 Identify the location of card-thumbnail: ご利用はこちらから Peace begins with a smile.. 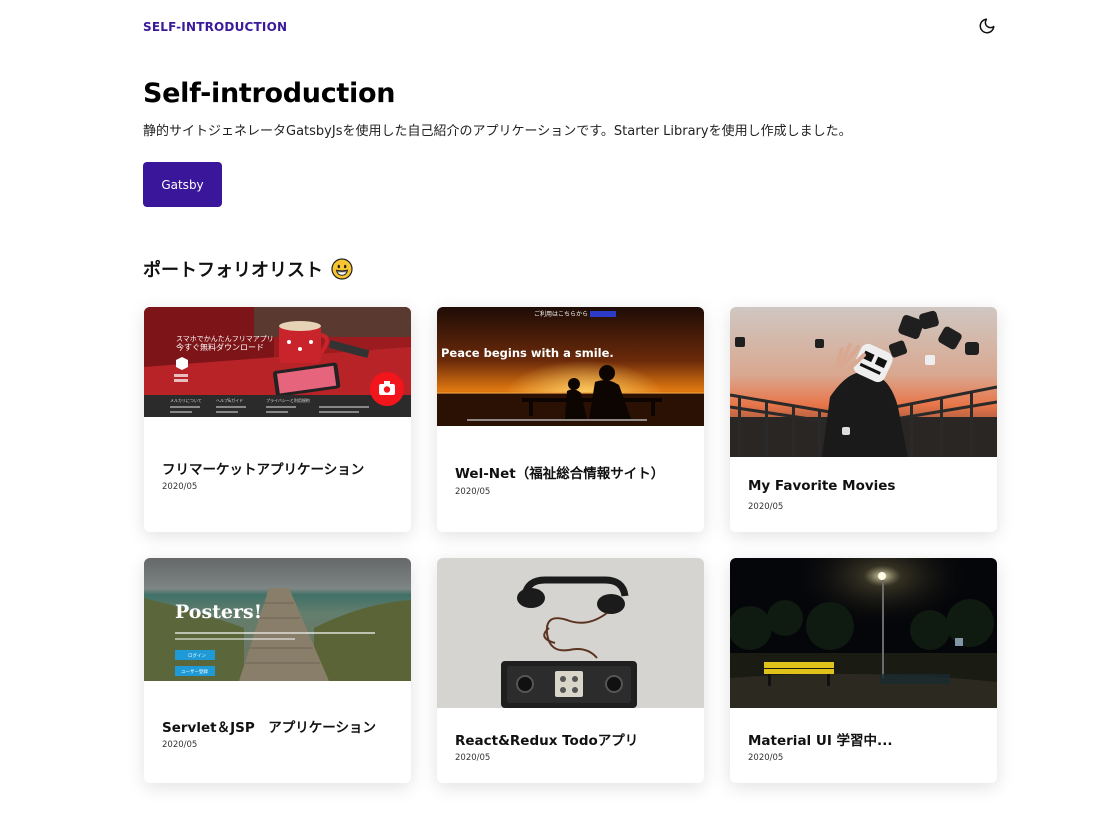
(570, 366).